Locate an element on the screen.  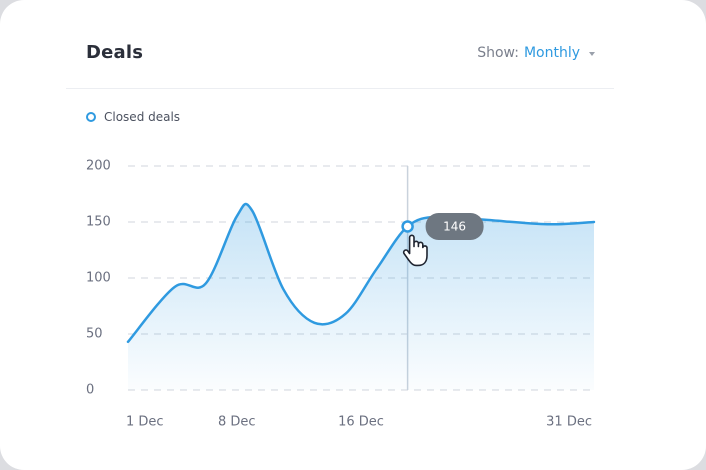
y-tick-label: 100 is located at coordinates (98, 278).